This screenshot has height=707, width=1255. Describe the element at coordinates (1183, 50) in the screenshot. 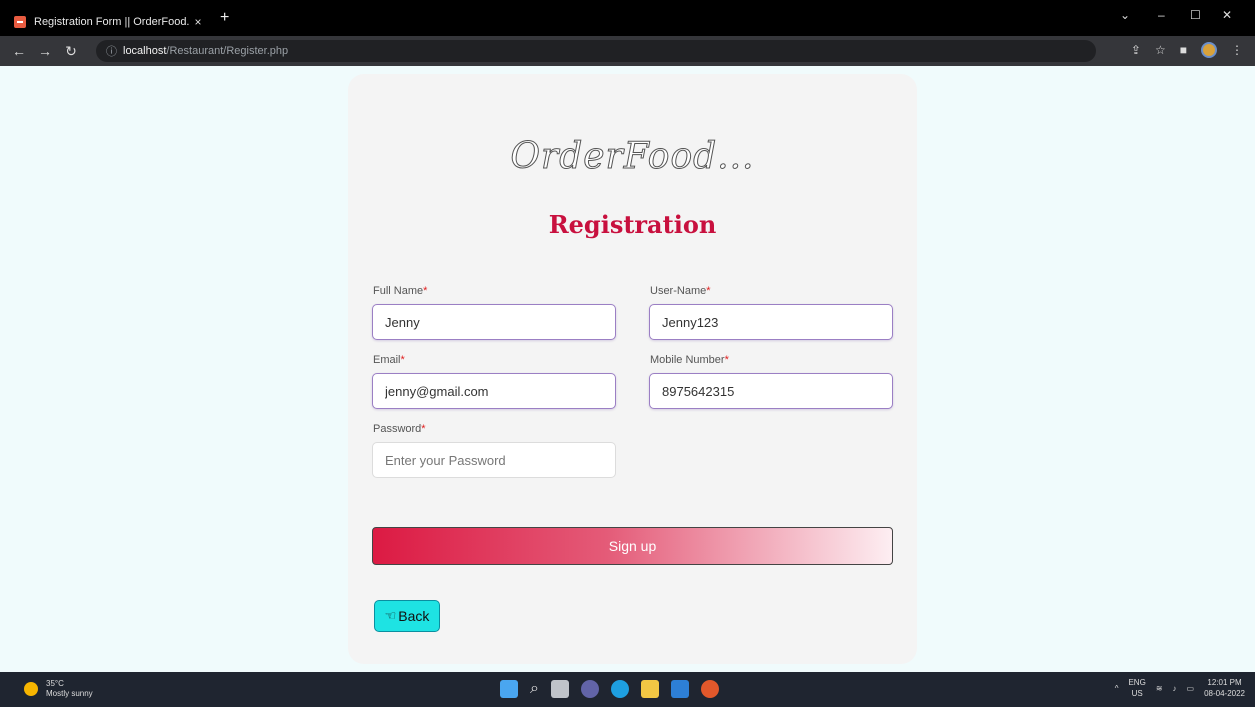

I see `sidepanel-icon: ■` at that location.